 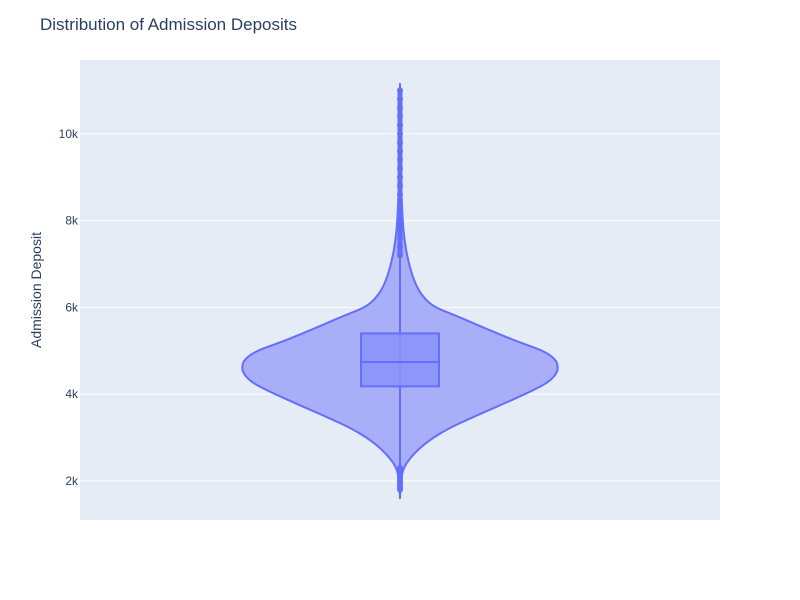 I want to click on outlier-band-high, so click(x=400, y=173).